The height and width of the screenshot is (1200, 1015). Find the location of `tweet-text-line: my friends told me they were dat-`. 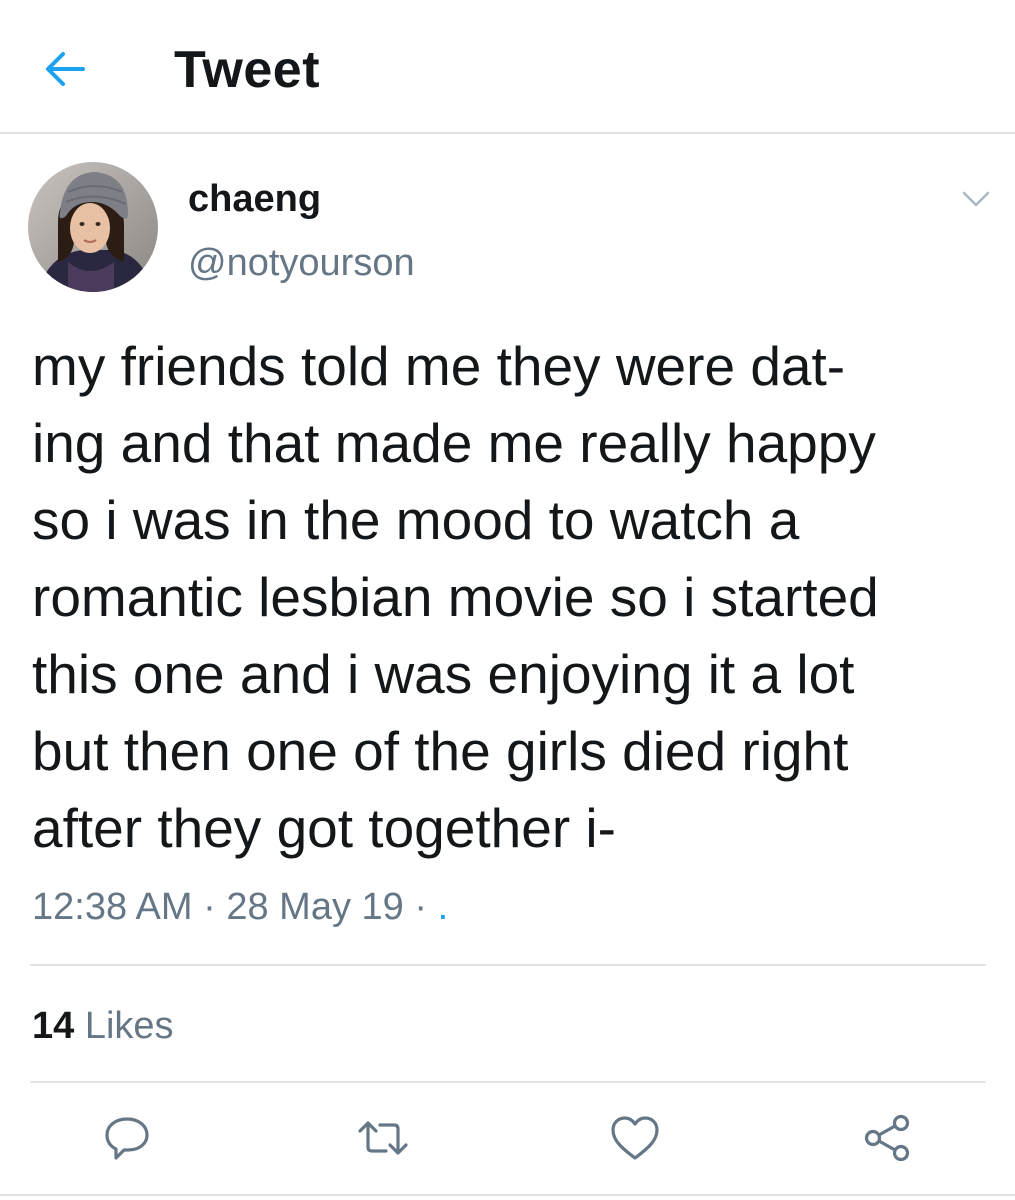

tweet-text-line: my friends told me they were dat- is located at coordinates (439, 366).